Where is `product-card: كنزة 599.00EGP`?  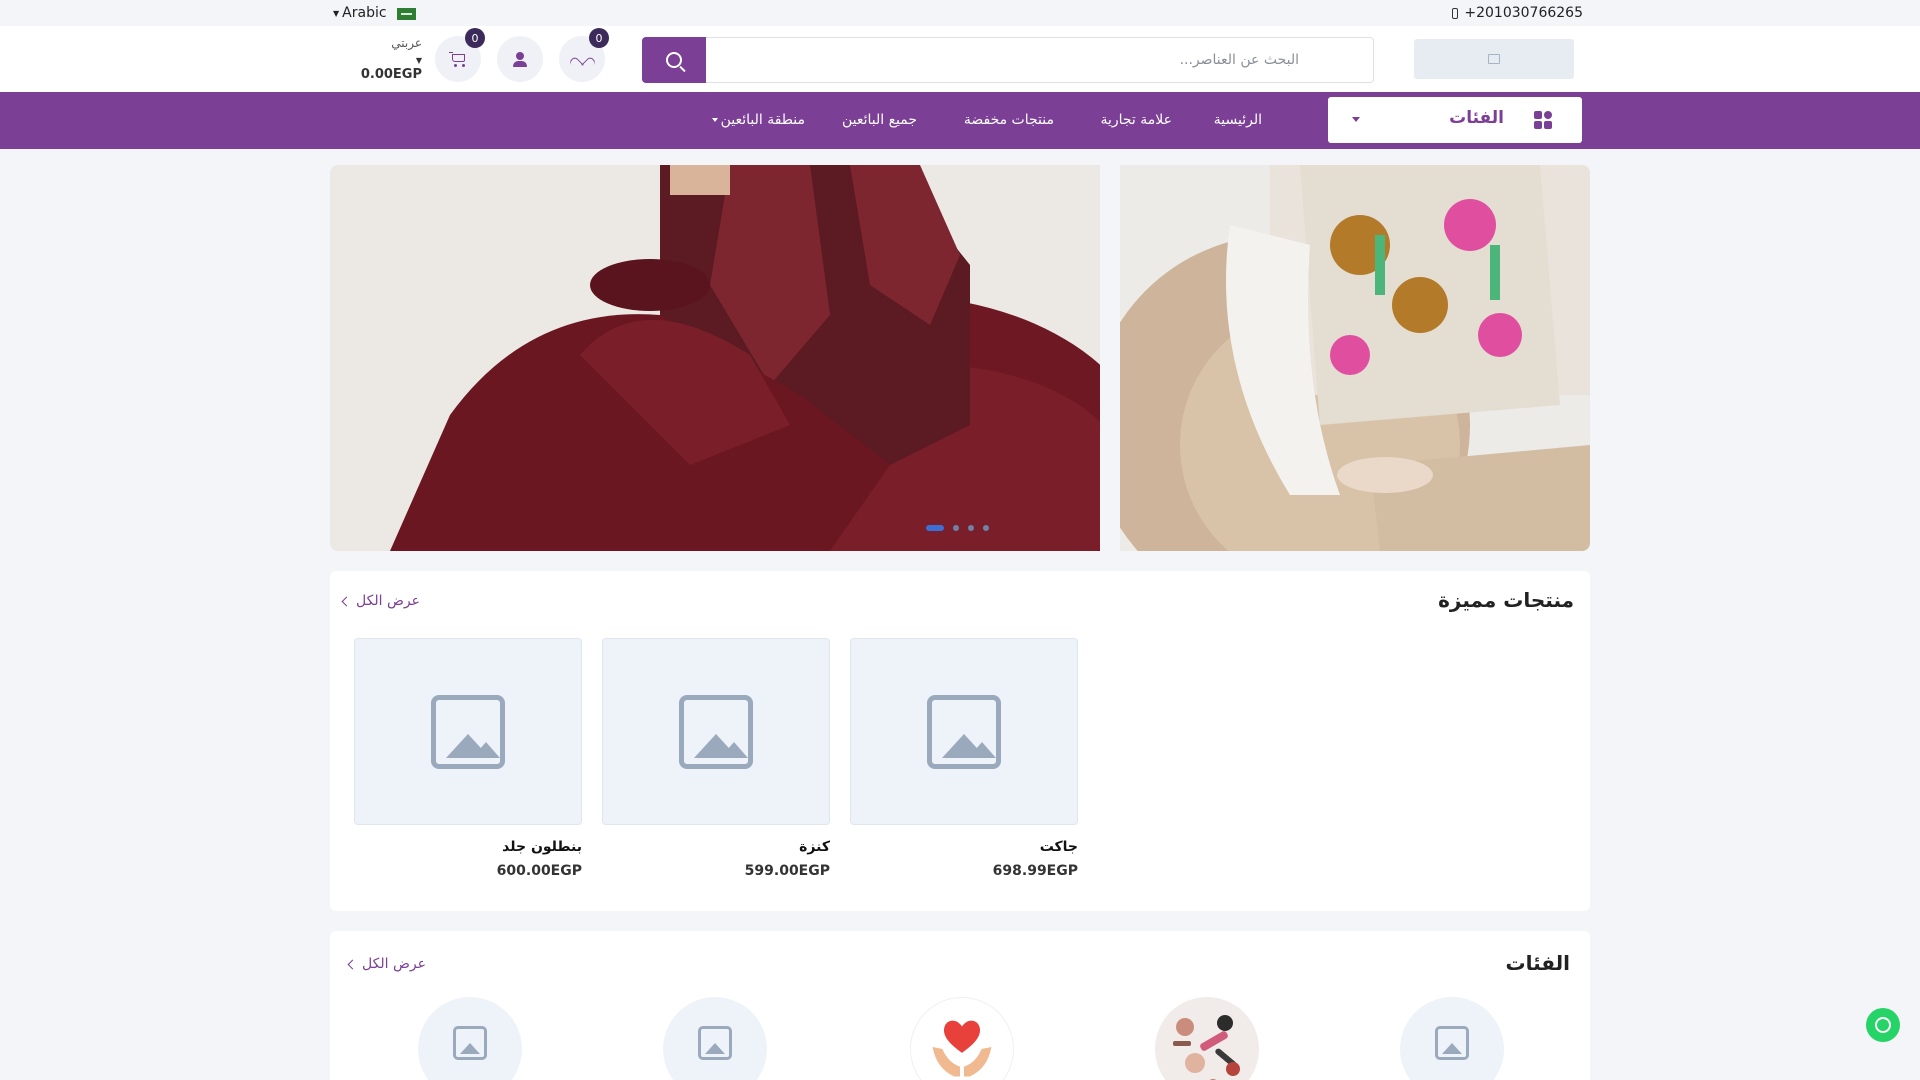
product-card: كنزة 599.00EGP is located at coordinates (716, 758).